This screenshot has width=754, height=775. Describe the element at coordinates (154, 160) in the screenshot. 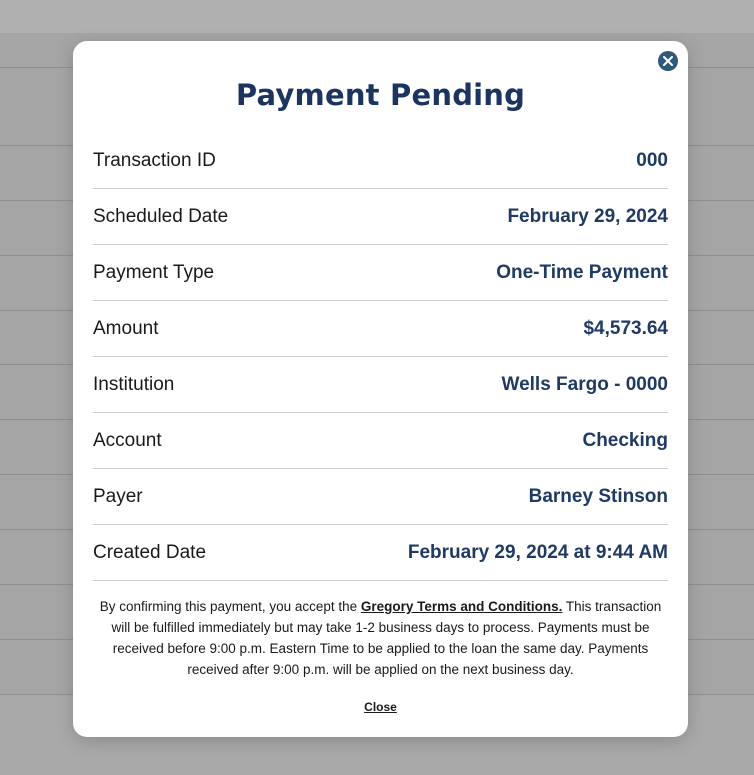

I see `detail-label: Transaction ID` at that location.